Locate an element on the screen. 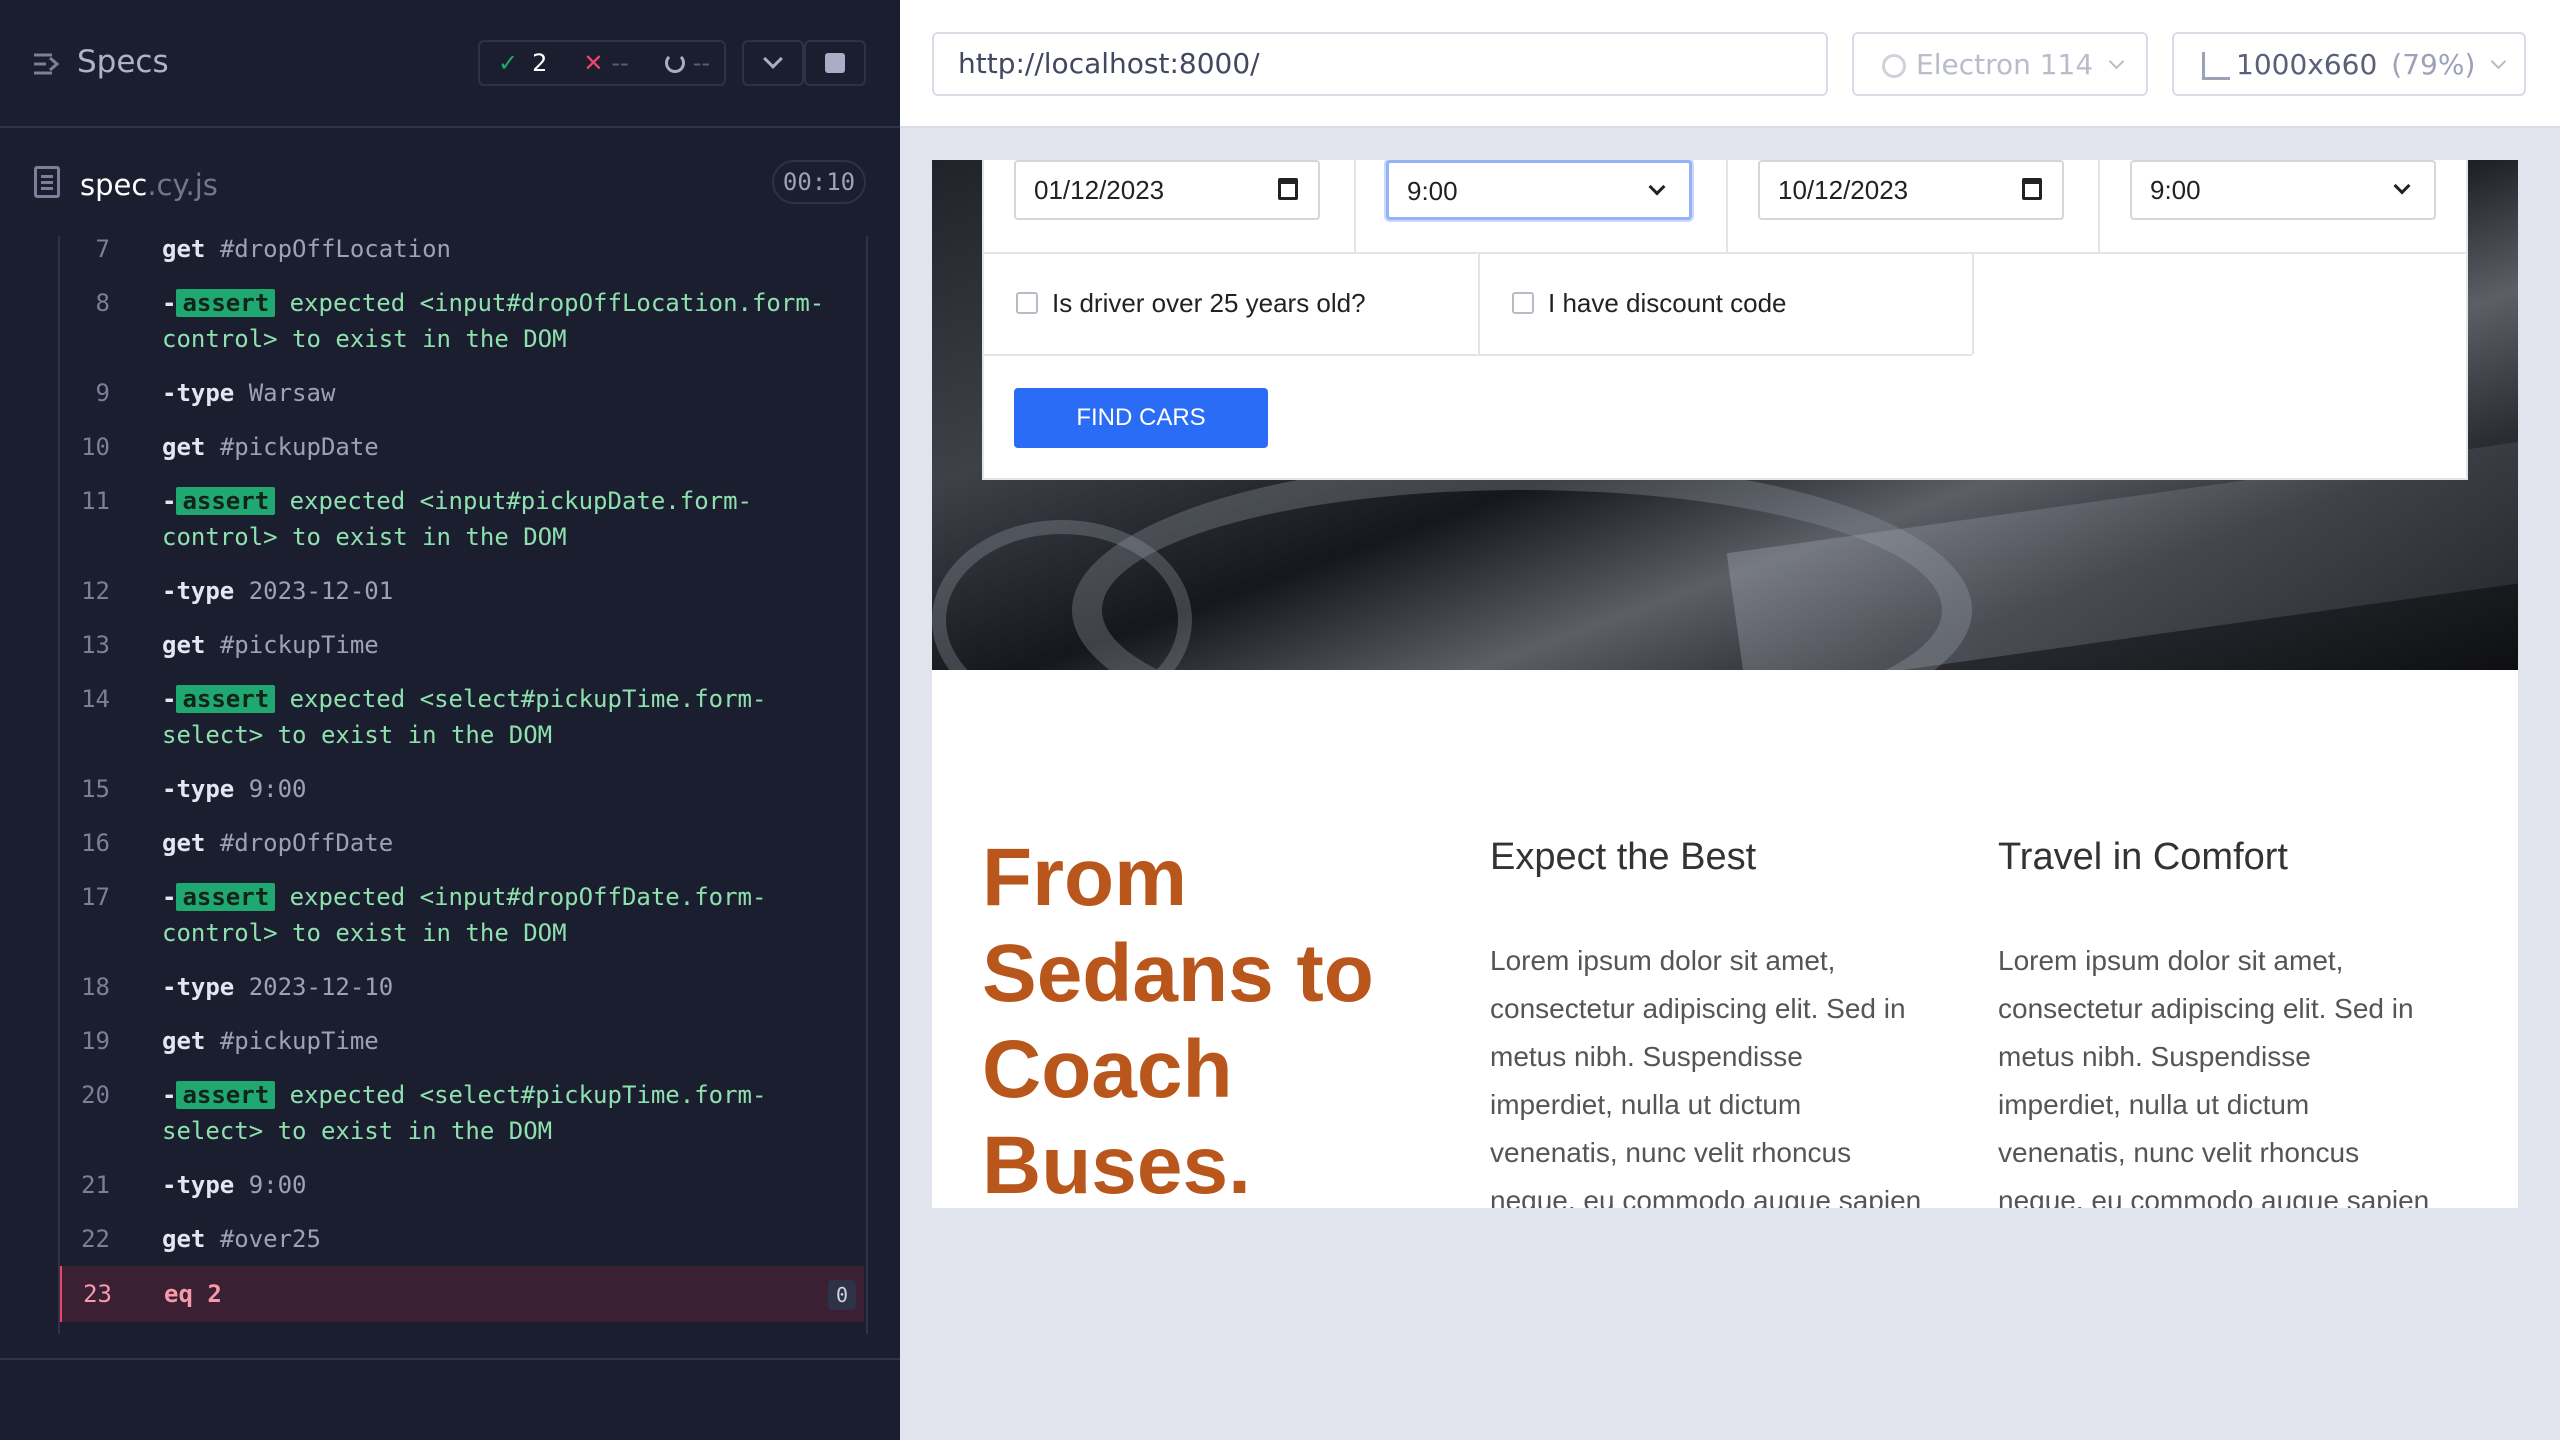 The width and height of the screenshot is (2560, 1440). over25-checkbox is located at coordinates (1027, 303).